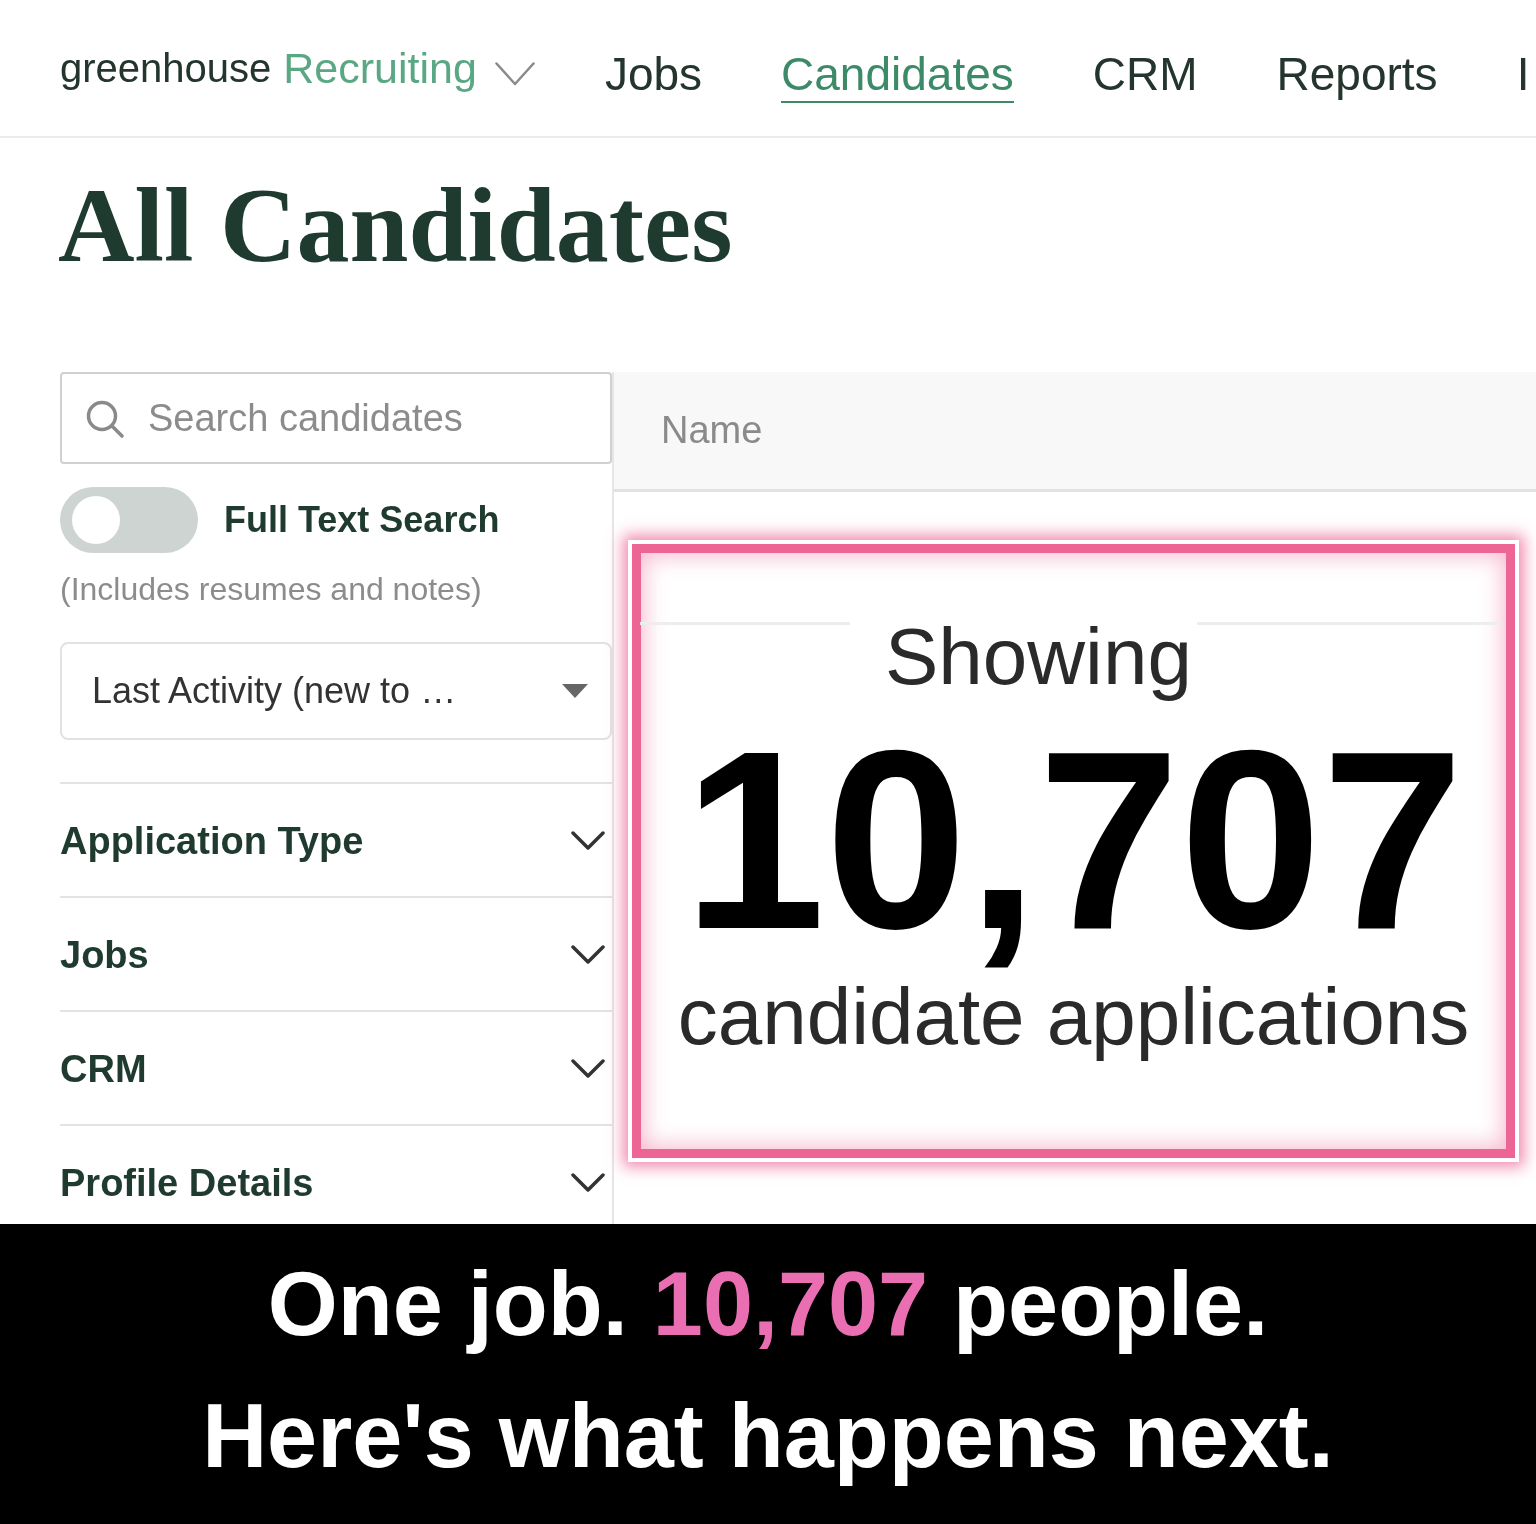 This screenshot has width=1536, height=1524. Describe the element at coordinates (575, 691) in the screenshot. I see `caret-down-icon` at that location.